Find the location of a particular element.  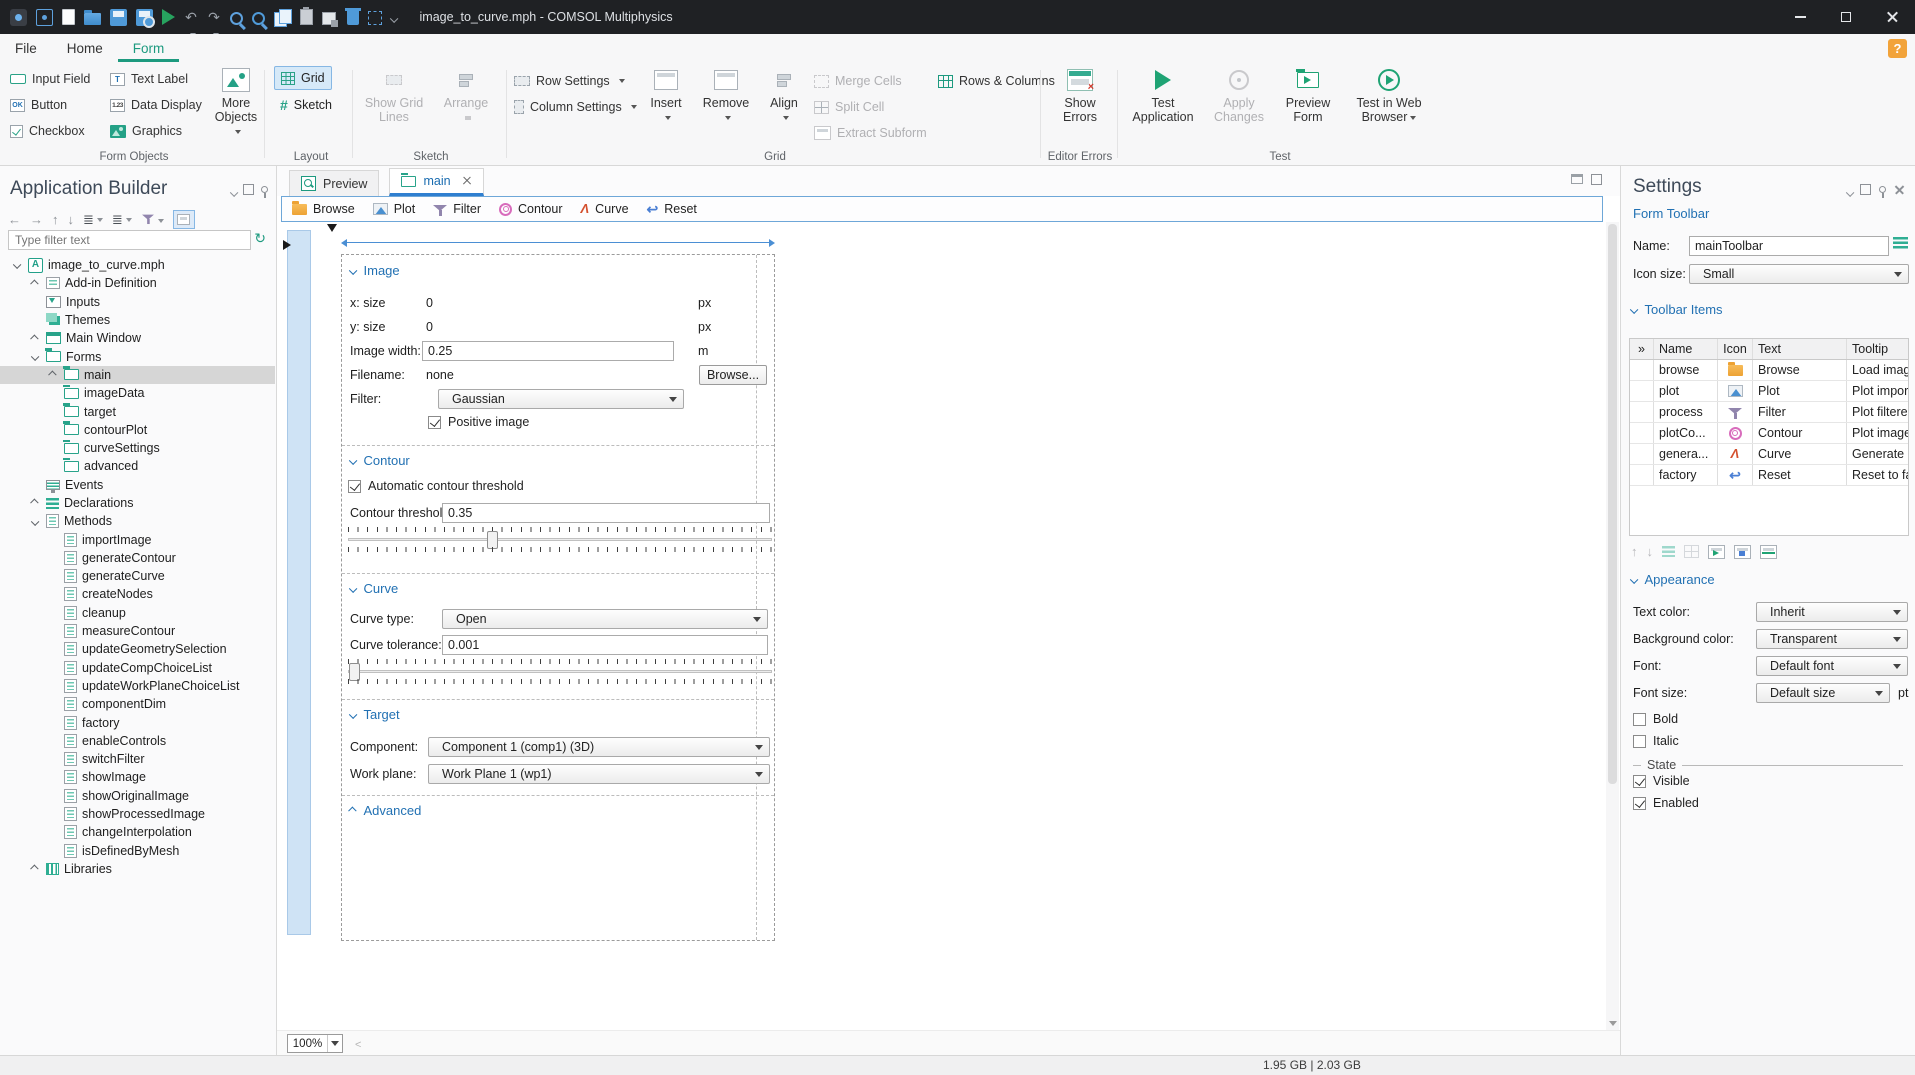

tab-main: main is located at coordinates (436, 182).